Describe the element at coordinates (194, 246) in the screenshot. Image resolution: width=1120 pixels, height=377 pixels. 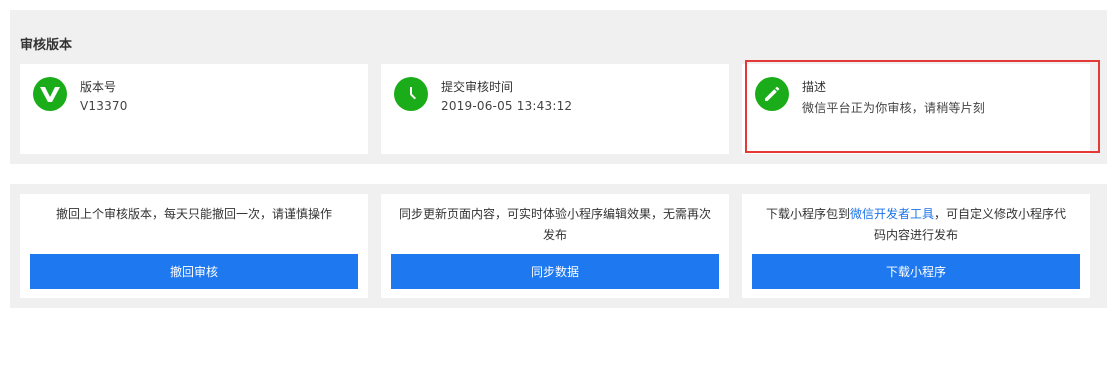
I see `withdraw-card: 撤回上个审核版本，每天只能撤回一次，请谨慎操作 撤回审核` at that location.